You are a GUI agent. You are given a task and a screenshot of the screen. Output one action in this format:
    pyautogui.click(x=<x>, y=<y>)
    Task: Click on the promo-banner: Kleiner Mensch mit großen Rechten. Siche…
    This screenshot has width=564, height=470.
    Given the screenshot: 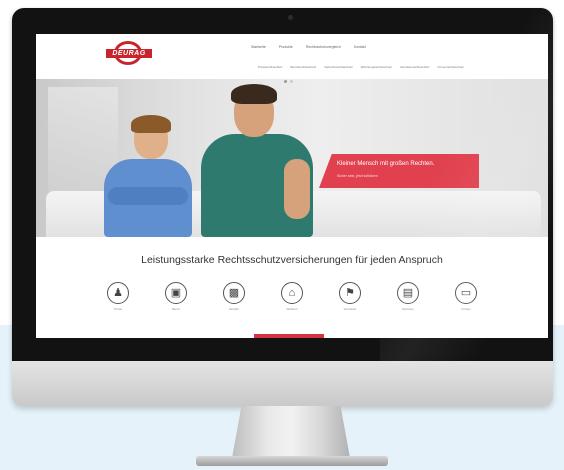 What is the action you would take?
    pyautogui.click(x=399, y=171)
    